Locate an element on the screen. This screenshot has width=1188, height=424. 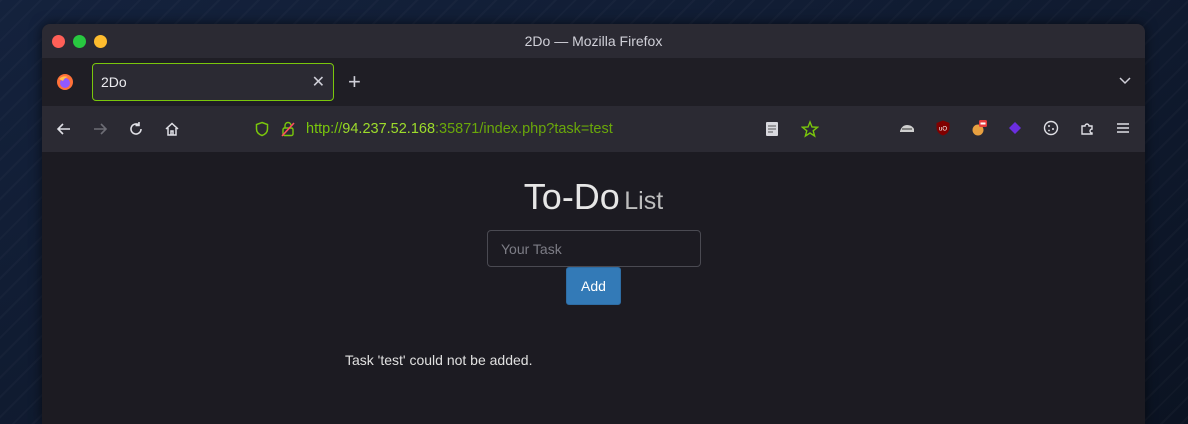
cookie-extension-button is located at coordinates (1051, 128).